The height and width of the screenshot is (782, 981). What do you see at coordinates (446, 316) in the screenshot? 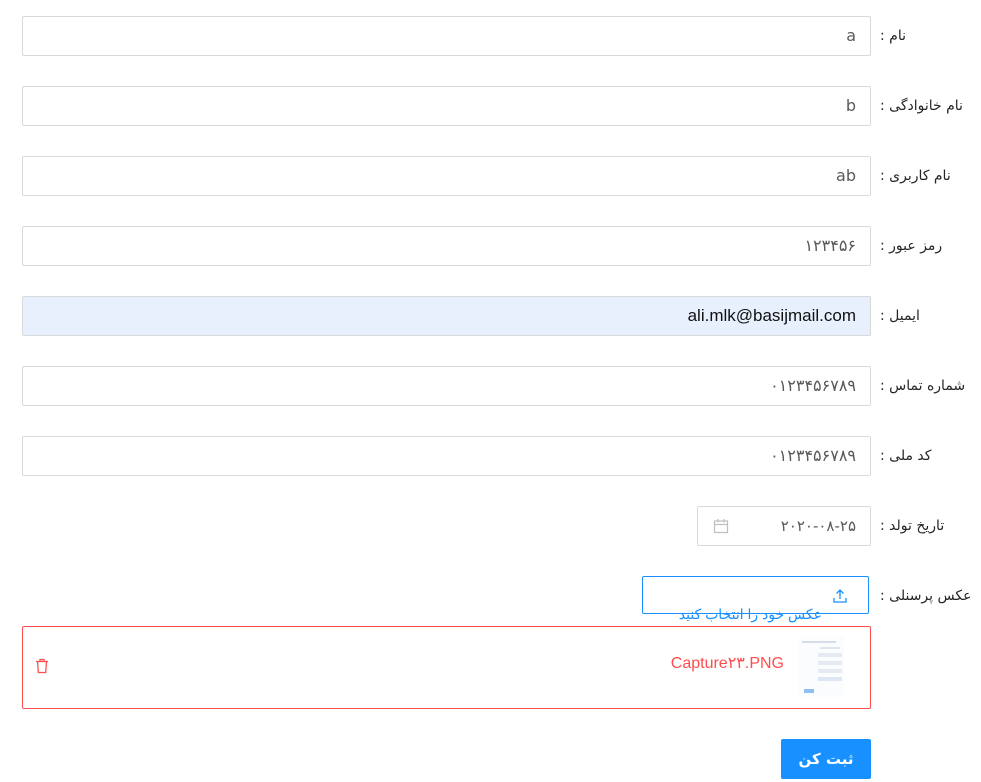
I see `email-input: ali.mlk@basijmail.com` at bounding box center [446, 316].